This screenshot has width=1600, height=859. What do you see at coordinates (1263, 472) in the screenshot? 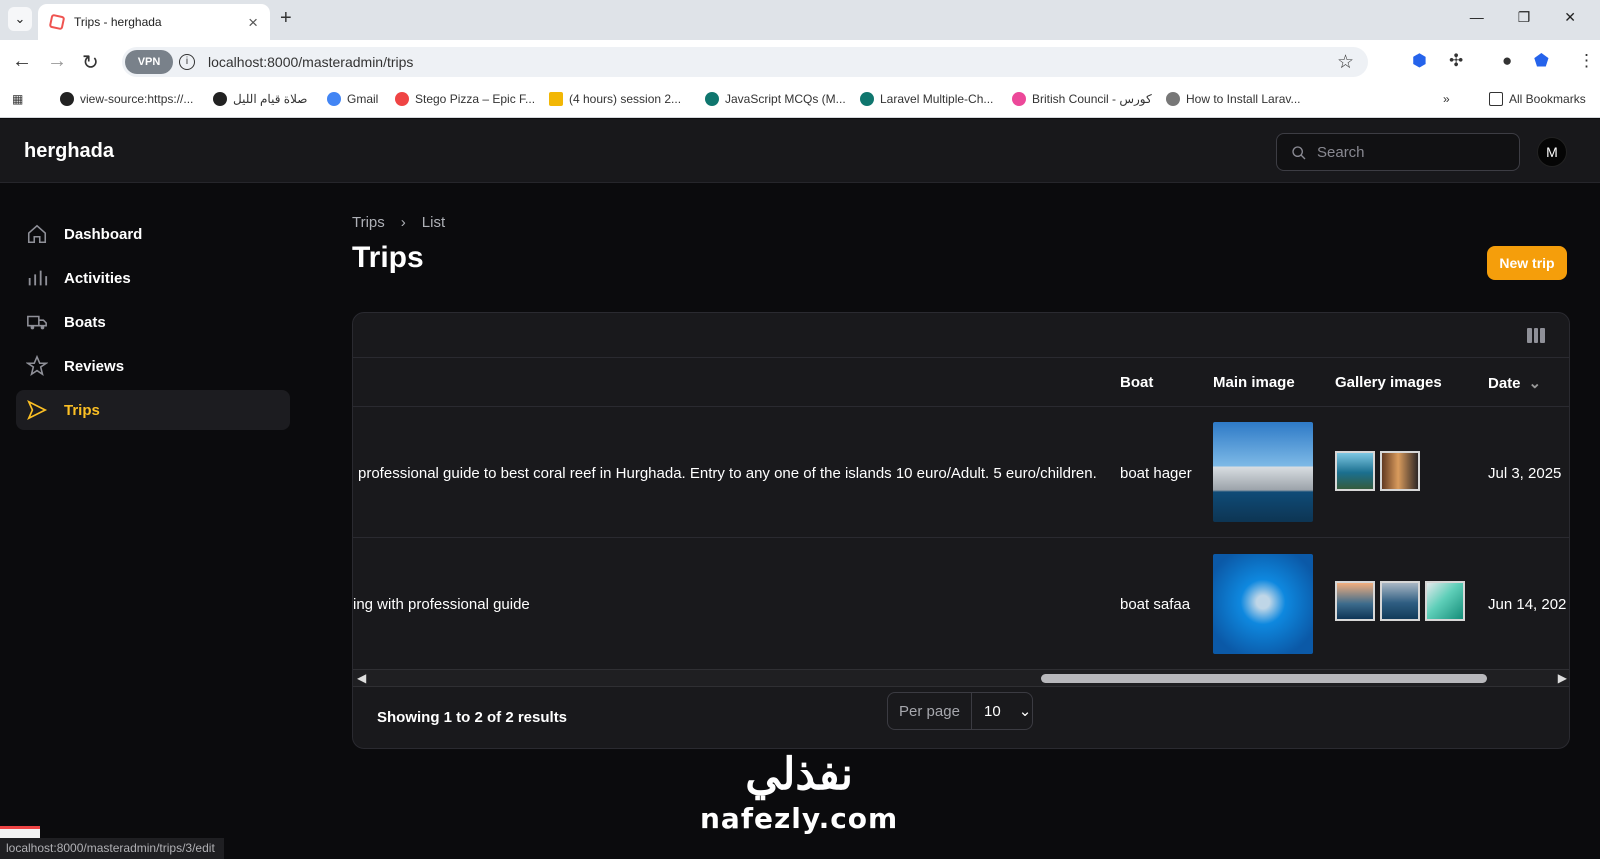
I see `main-image-boat` at bounding box center [1263, 472].